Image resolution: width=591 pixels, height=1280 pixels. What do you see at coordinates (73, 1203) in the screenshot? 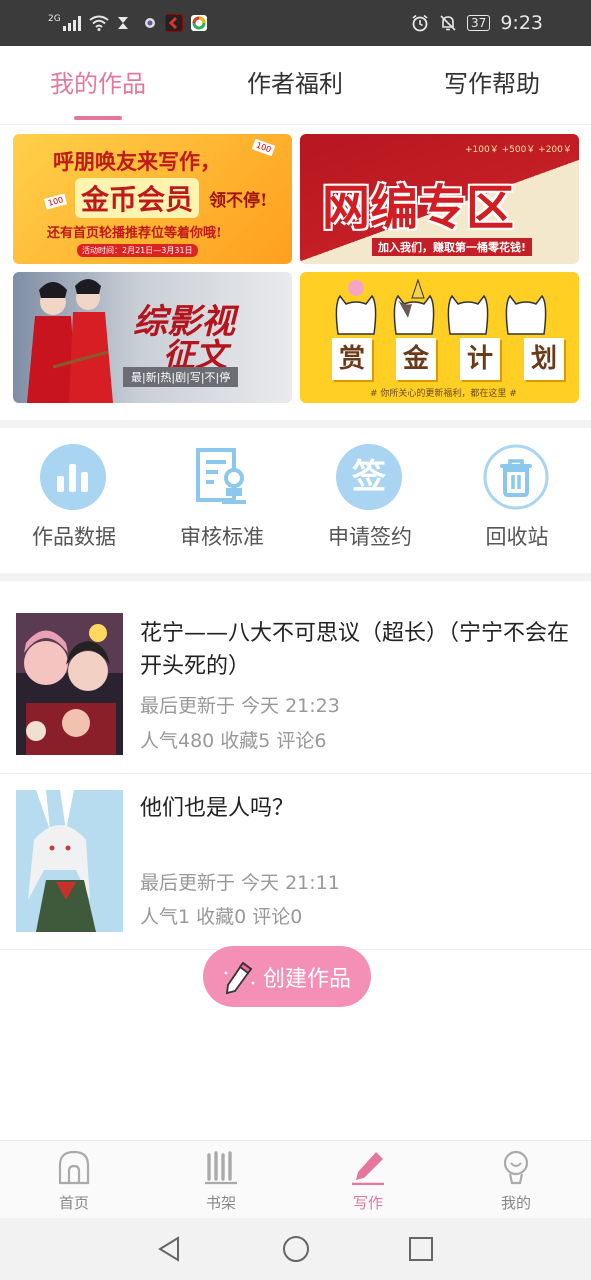
I see `nav-label: 首页` at bounding box center [73, 1203].